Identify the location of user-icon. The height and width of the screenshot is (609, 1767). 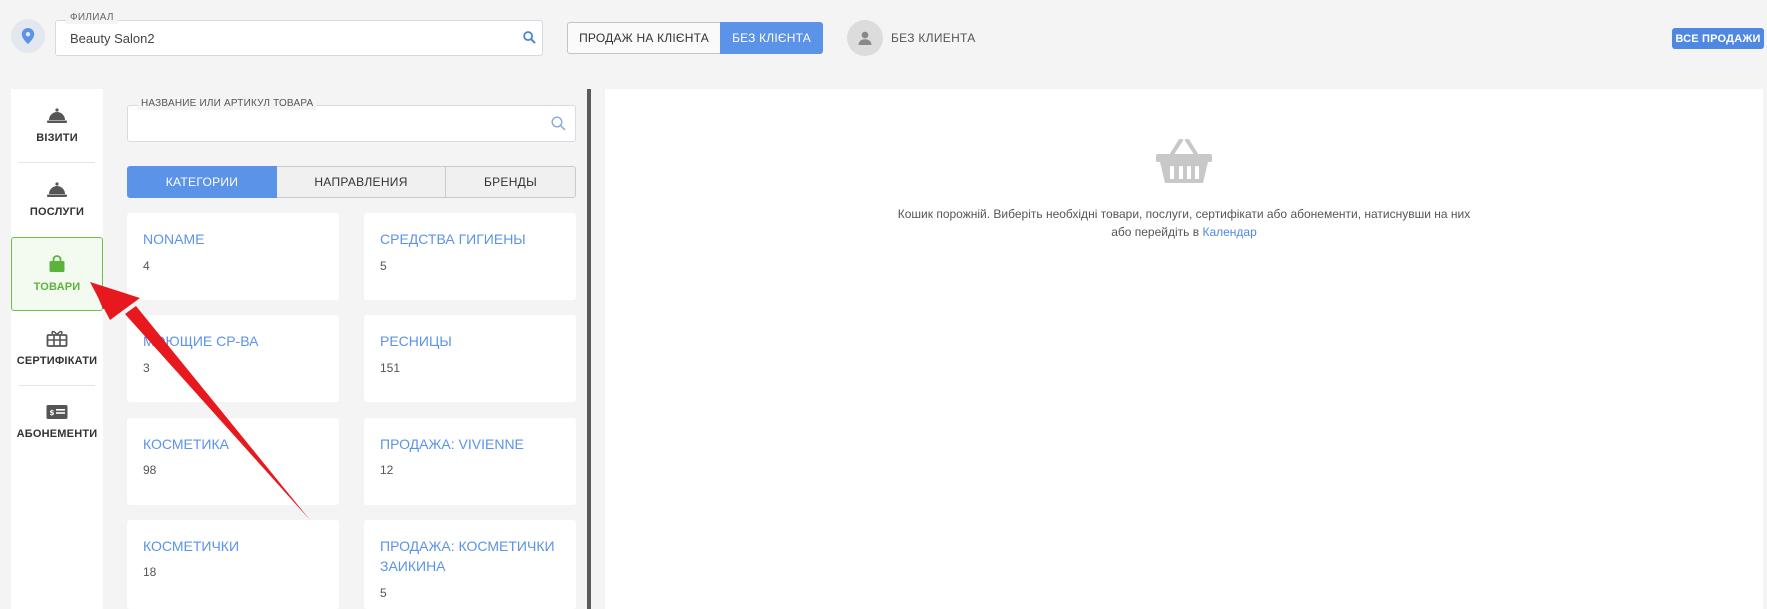
(865, 38).